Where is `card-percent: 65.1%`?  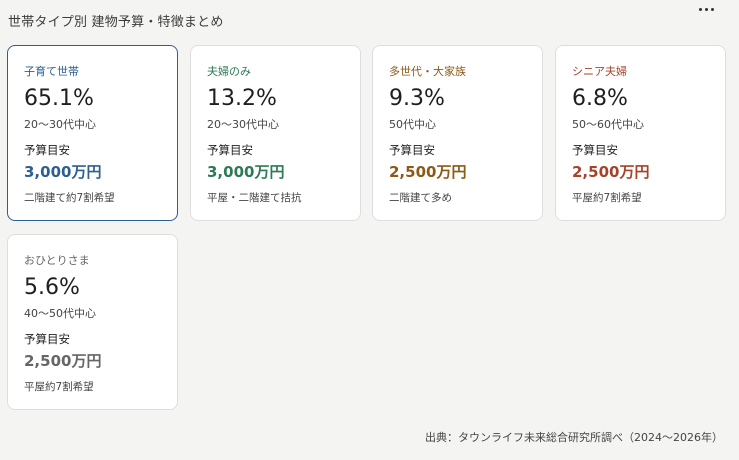 card-percent: 65.1% is located at coordinates (59, 98).